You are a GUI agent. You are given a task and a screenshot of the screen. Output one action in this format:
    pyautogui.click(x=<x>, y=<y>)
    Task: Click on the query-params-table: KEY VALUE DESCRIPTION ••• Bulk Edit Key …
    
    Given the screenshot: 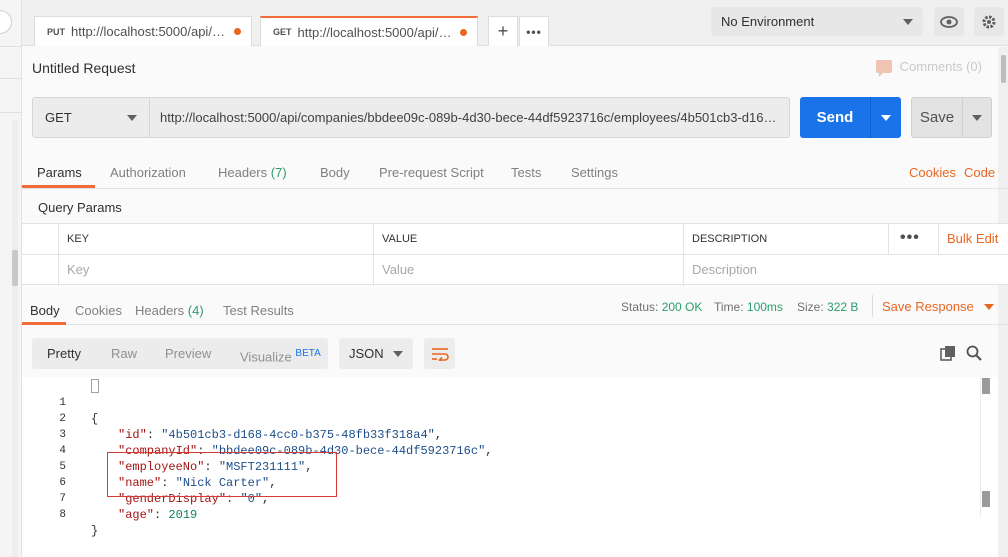 What is the action you would take?
    pyautogui.click(x=515, y=254)
    